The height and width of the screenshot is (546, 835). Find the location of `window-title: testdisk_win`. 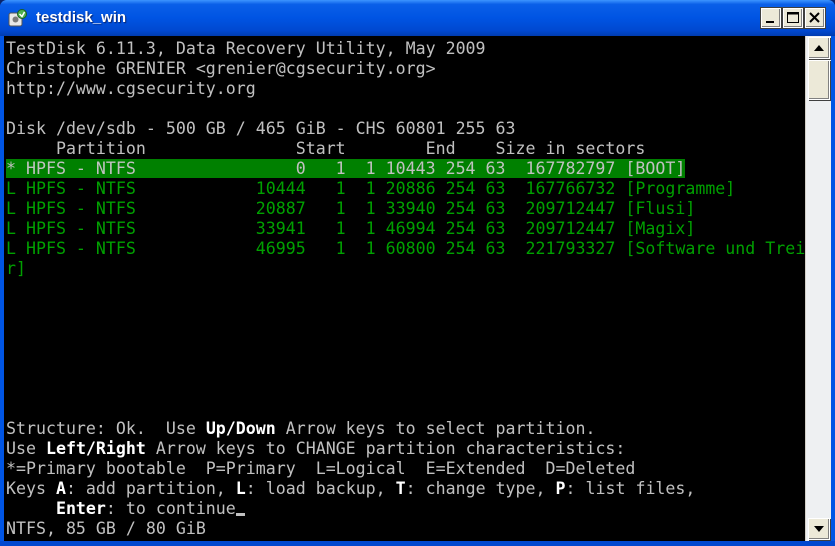

window-title: testdisk_win is located at coordinates (81, 17).